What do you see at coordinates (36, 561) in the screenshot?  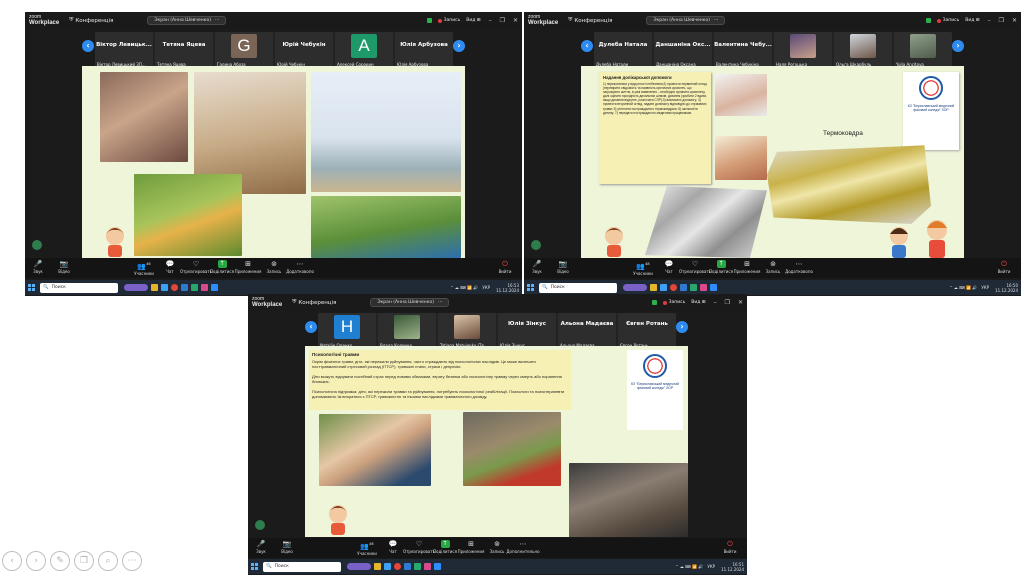 I see `next-icon: ›` at bounding box center [36, 561].